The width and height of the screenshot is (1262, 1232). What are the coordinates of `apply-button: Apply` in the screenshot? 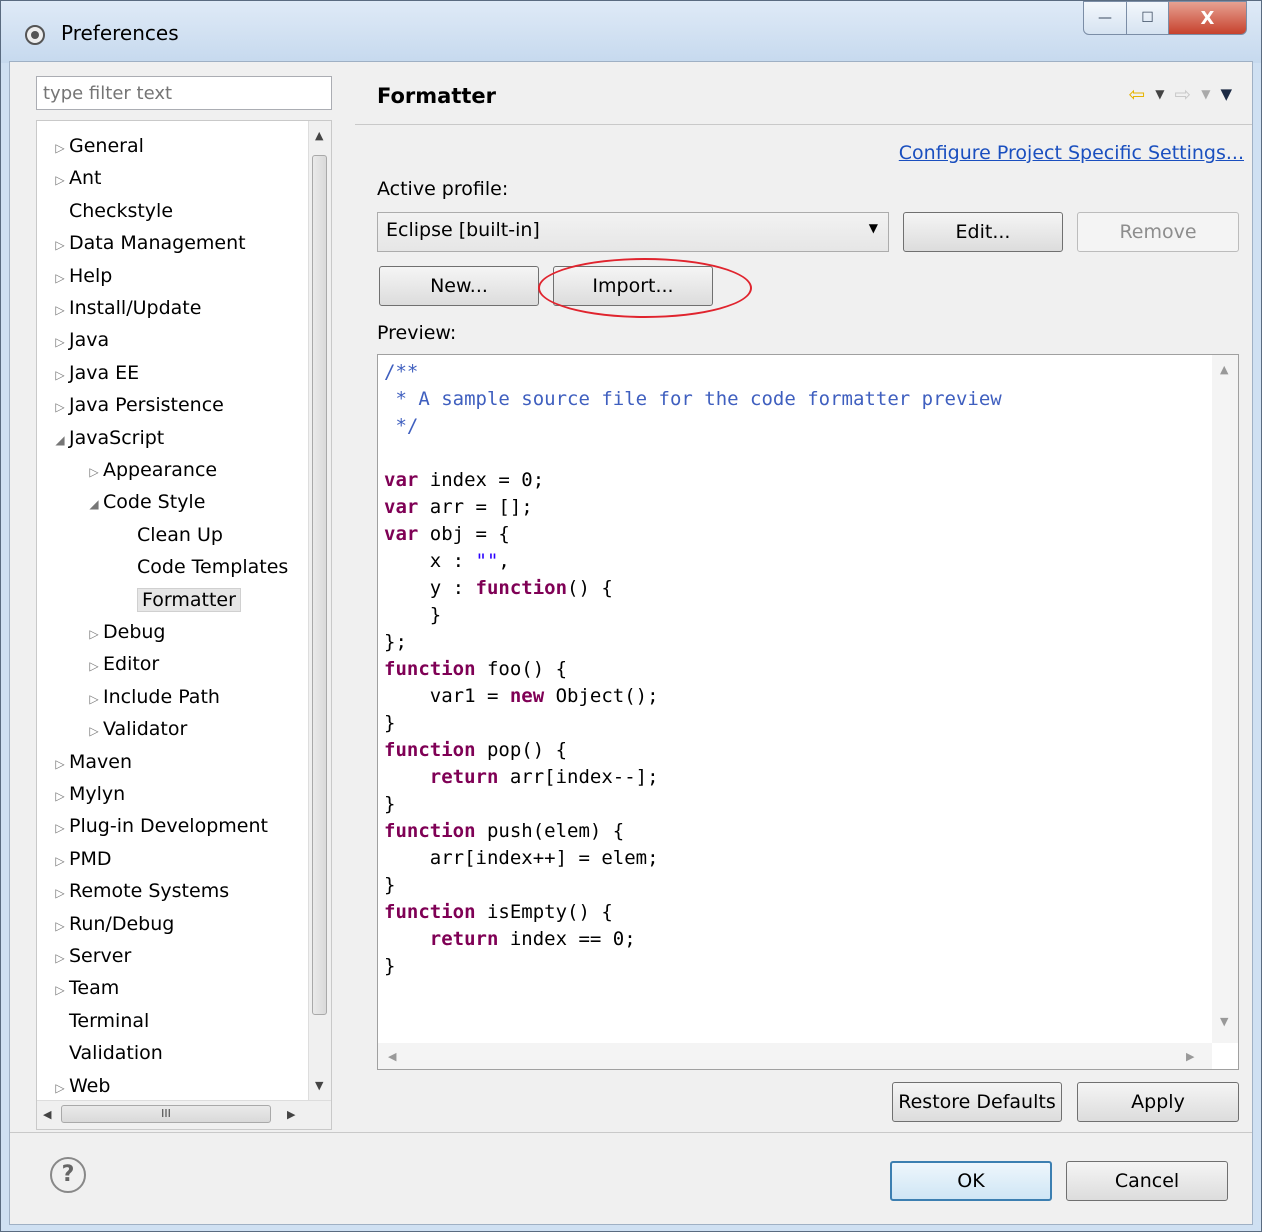 It's located at (1158, 1102).